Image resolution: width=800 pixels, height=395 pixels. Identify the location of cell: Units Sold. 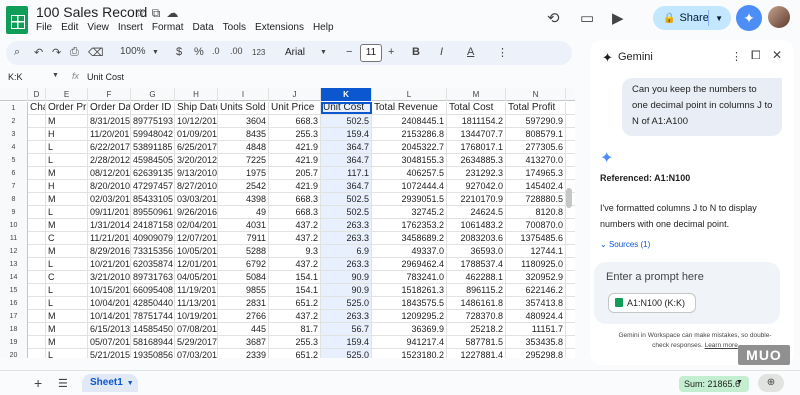
(243, 108).